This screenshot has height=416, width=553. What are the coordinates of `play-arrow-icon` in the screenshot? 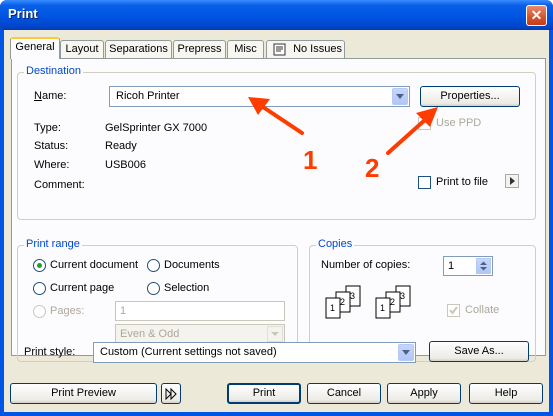 It's located at (512, 181).